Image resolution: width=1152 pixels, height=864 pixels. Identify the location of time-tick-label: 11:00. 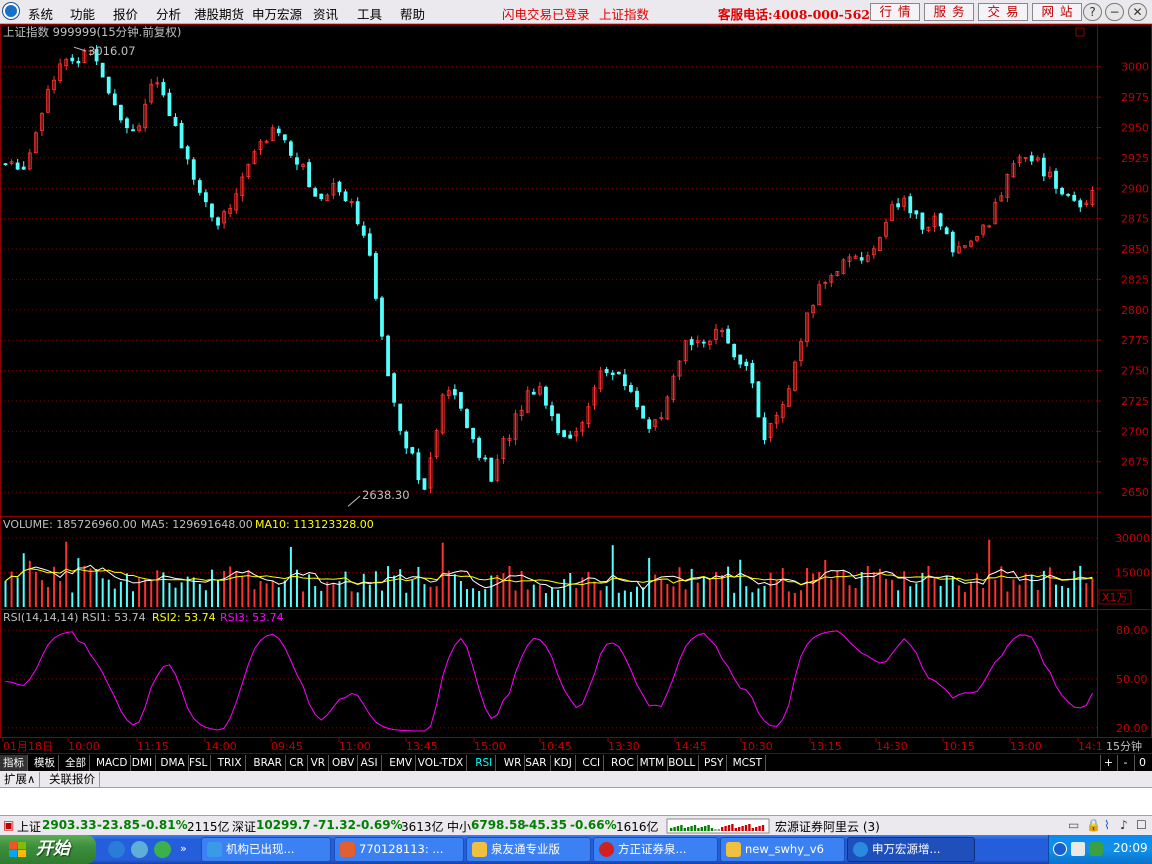
(355, 746).